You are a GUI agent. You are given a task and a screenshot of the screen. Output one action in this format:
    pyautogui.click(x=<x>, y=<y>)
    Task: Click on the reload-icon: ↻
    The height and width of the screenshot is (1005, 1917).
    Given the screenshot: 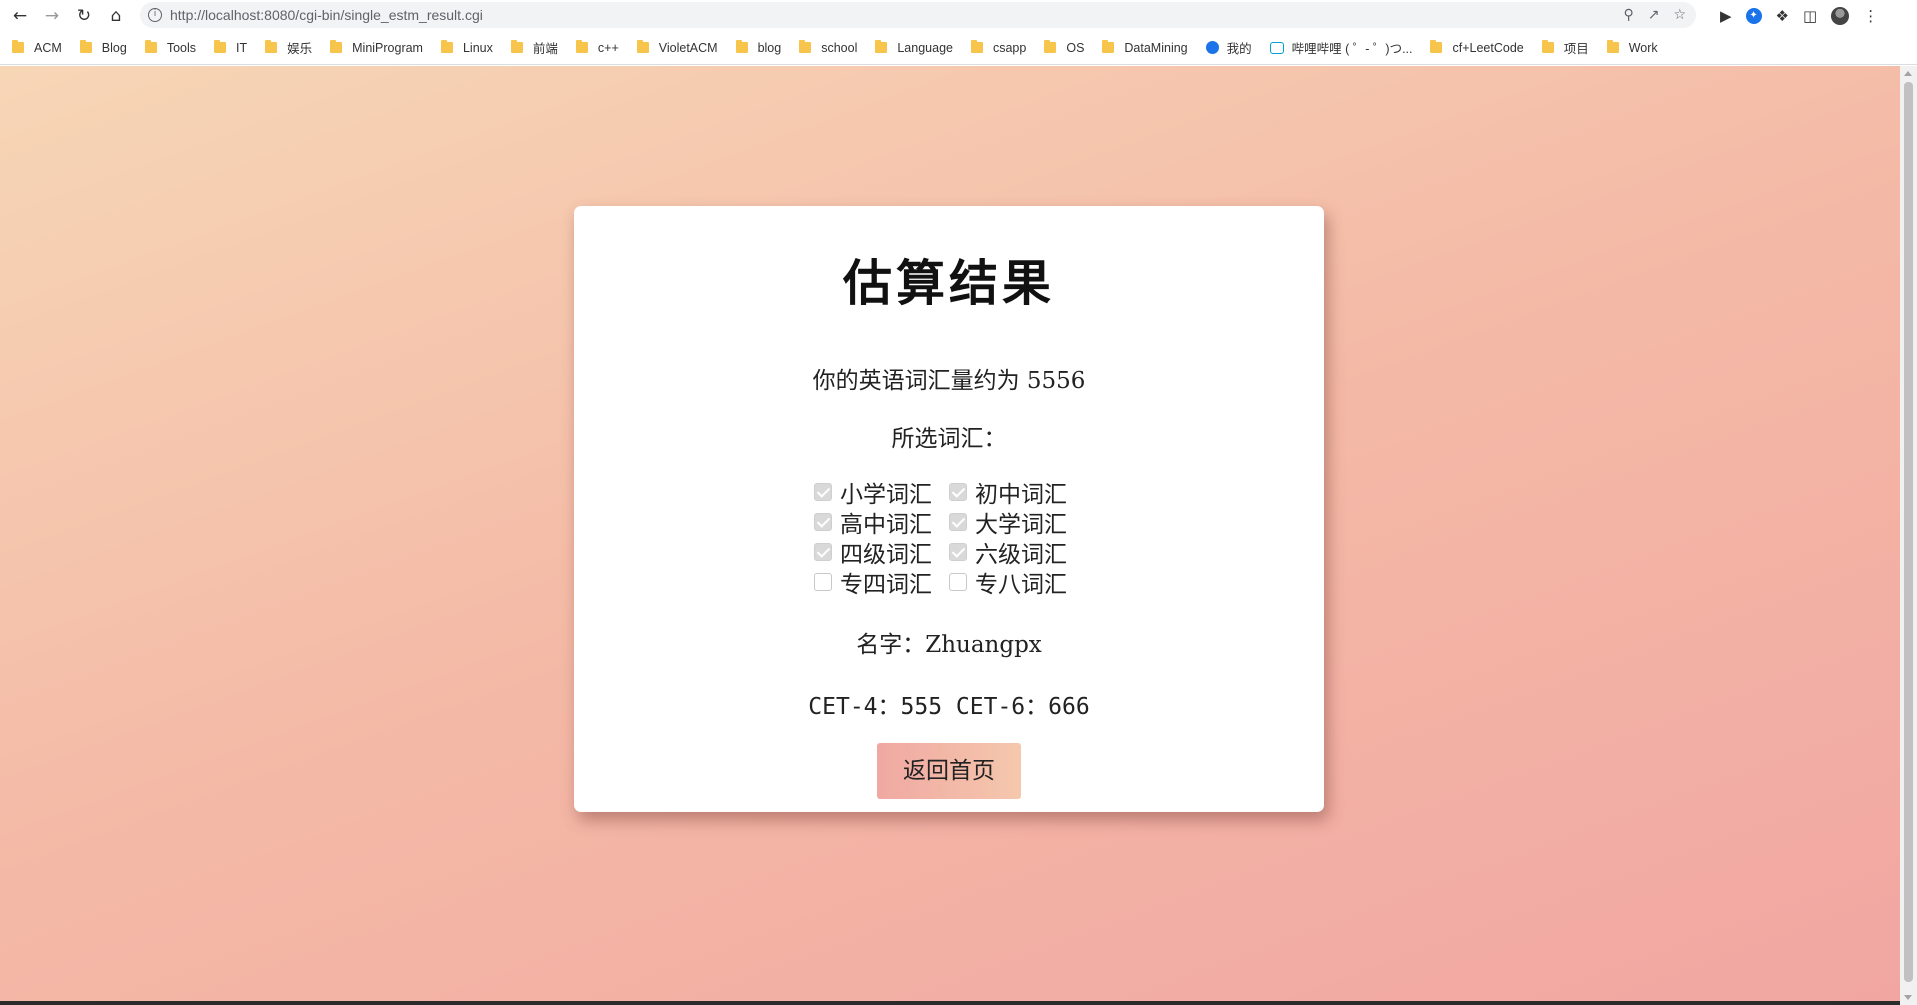 What is the action you would take?
    pyautogui.click(x=84, y=16)
    